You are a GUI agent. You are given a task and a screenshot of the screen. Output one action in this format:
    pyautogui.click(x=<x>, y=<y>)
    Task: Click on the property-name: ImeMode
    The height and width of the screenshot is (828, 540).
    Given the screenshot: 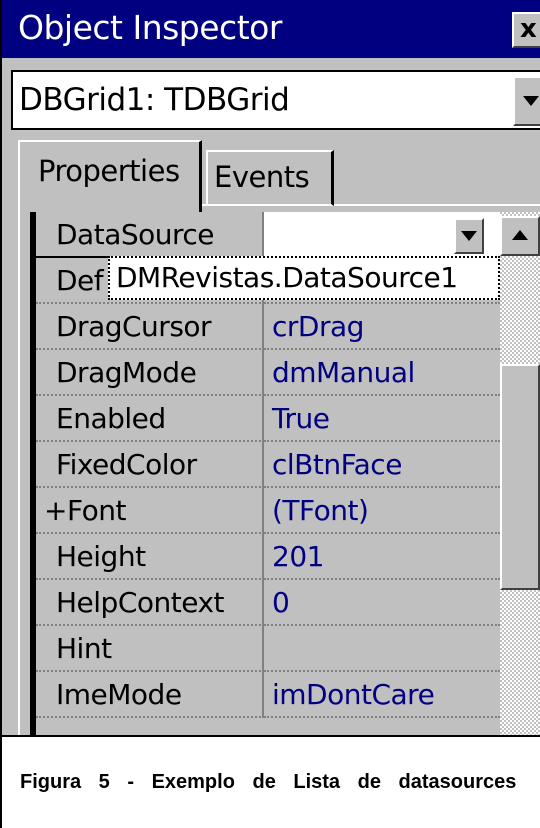 What is the action you would take?
    pyautogui.click(x=150, y=695)
    